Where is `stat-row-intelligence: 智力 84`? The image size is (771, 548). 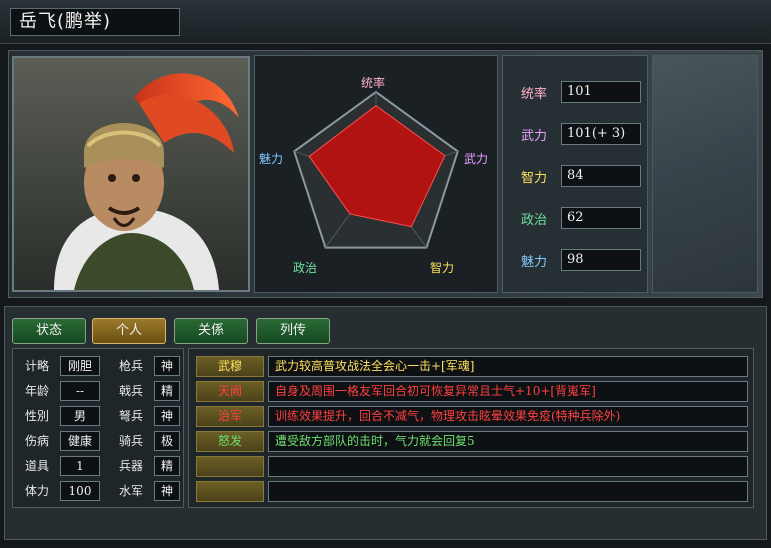
stat-row-intelligence: 智力 84 is located at coordinates (578, 176).